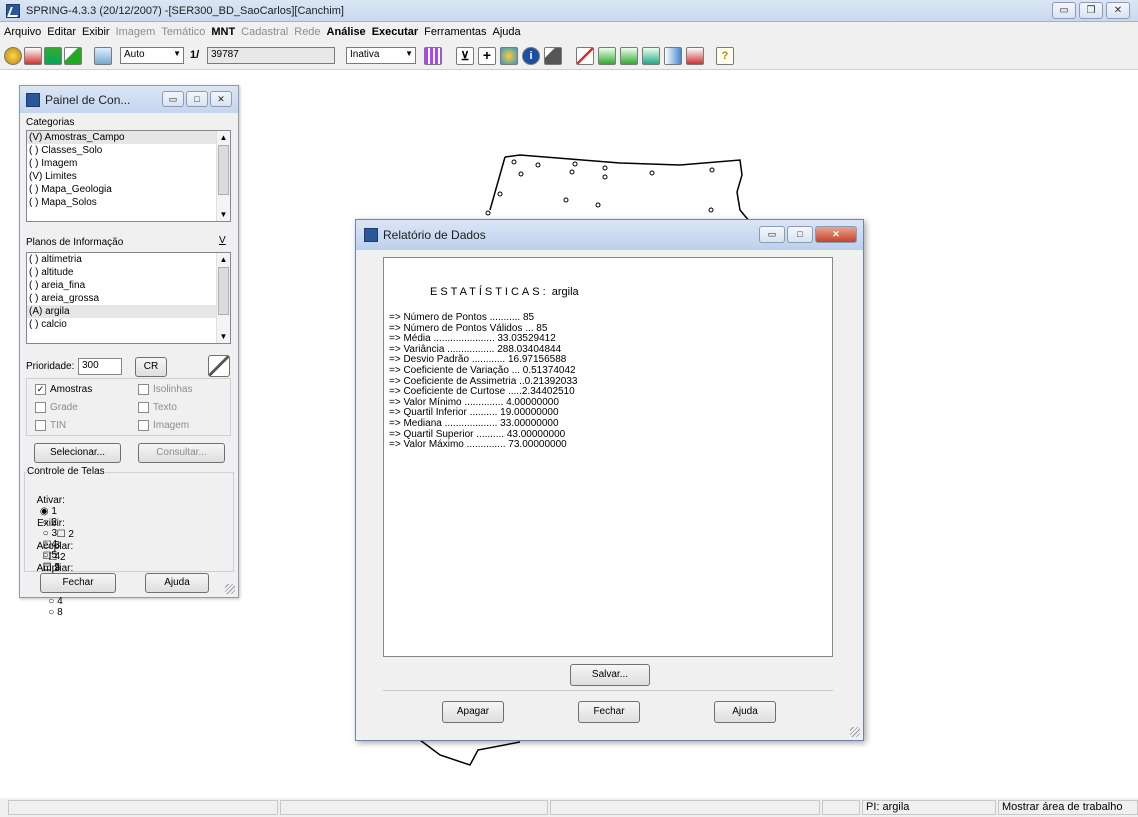  I want to click on menu-executar: Executar, so click(395, 32).